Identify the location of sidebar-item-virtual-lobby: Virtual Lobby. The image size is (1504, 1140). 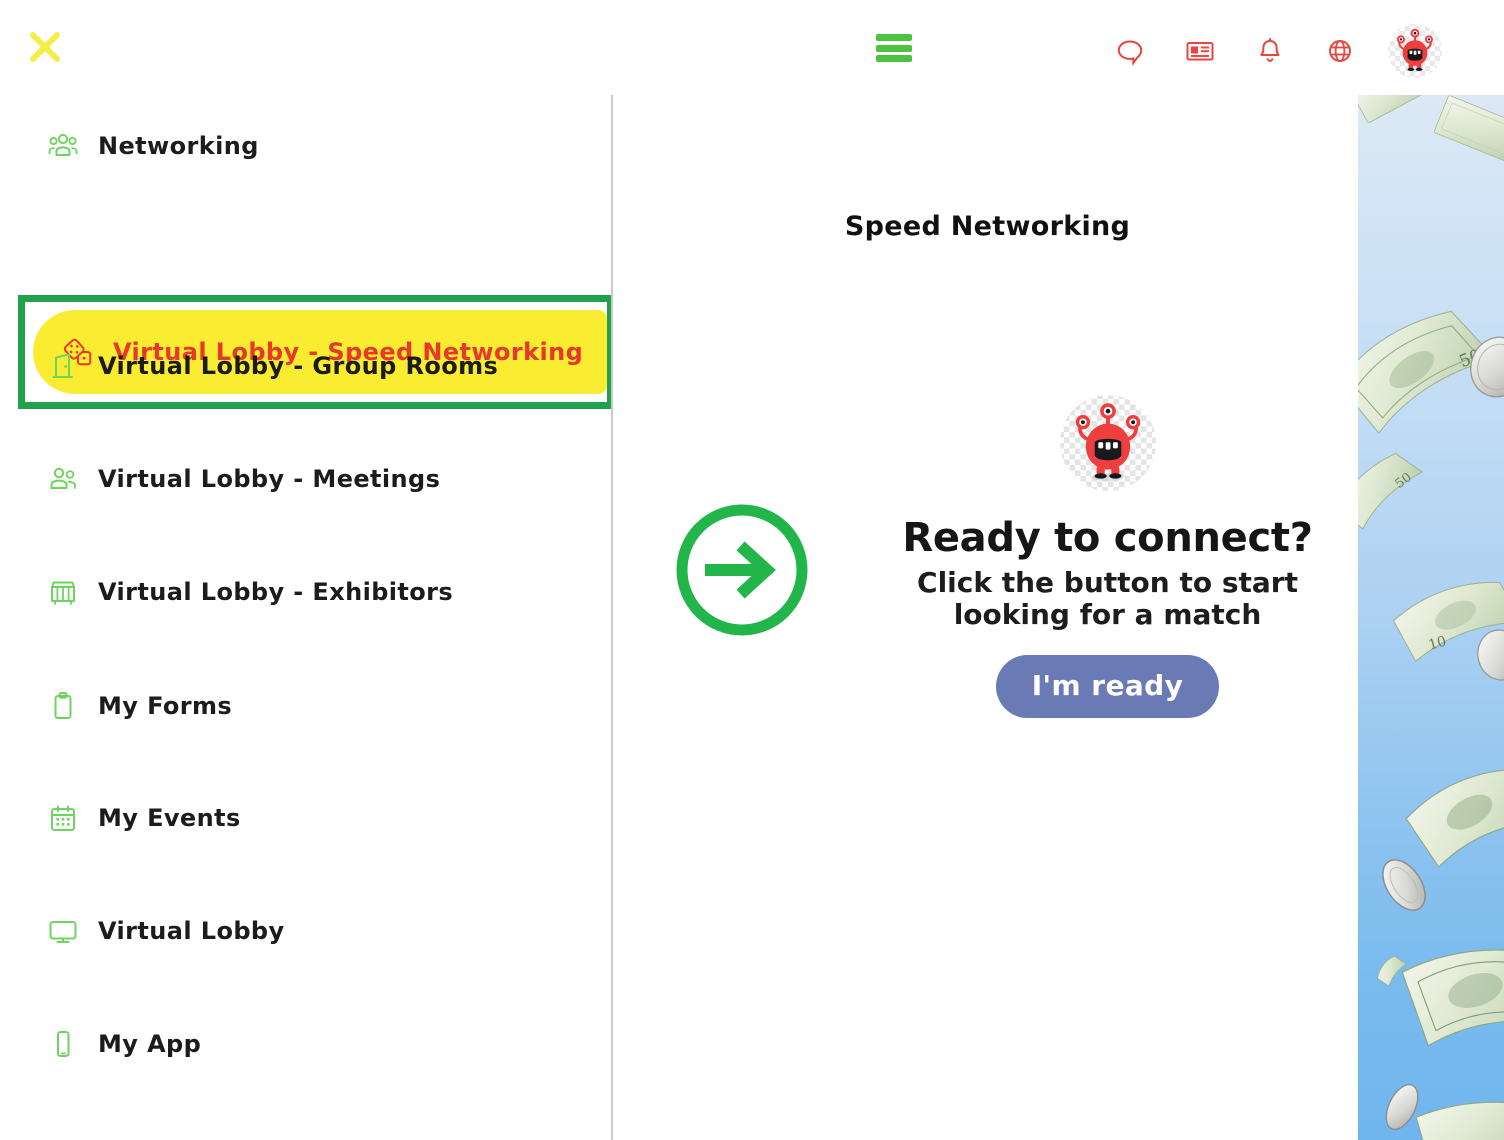
(305, 931).